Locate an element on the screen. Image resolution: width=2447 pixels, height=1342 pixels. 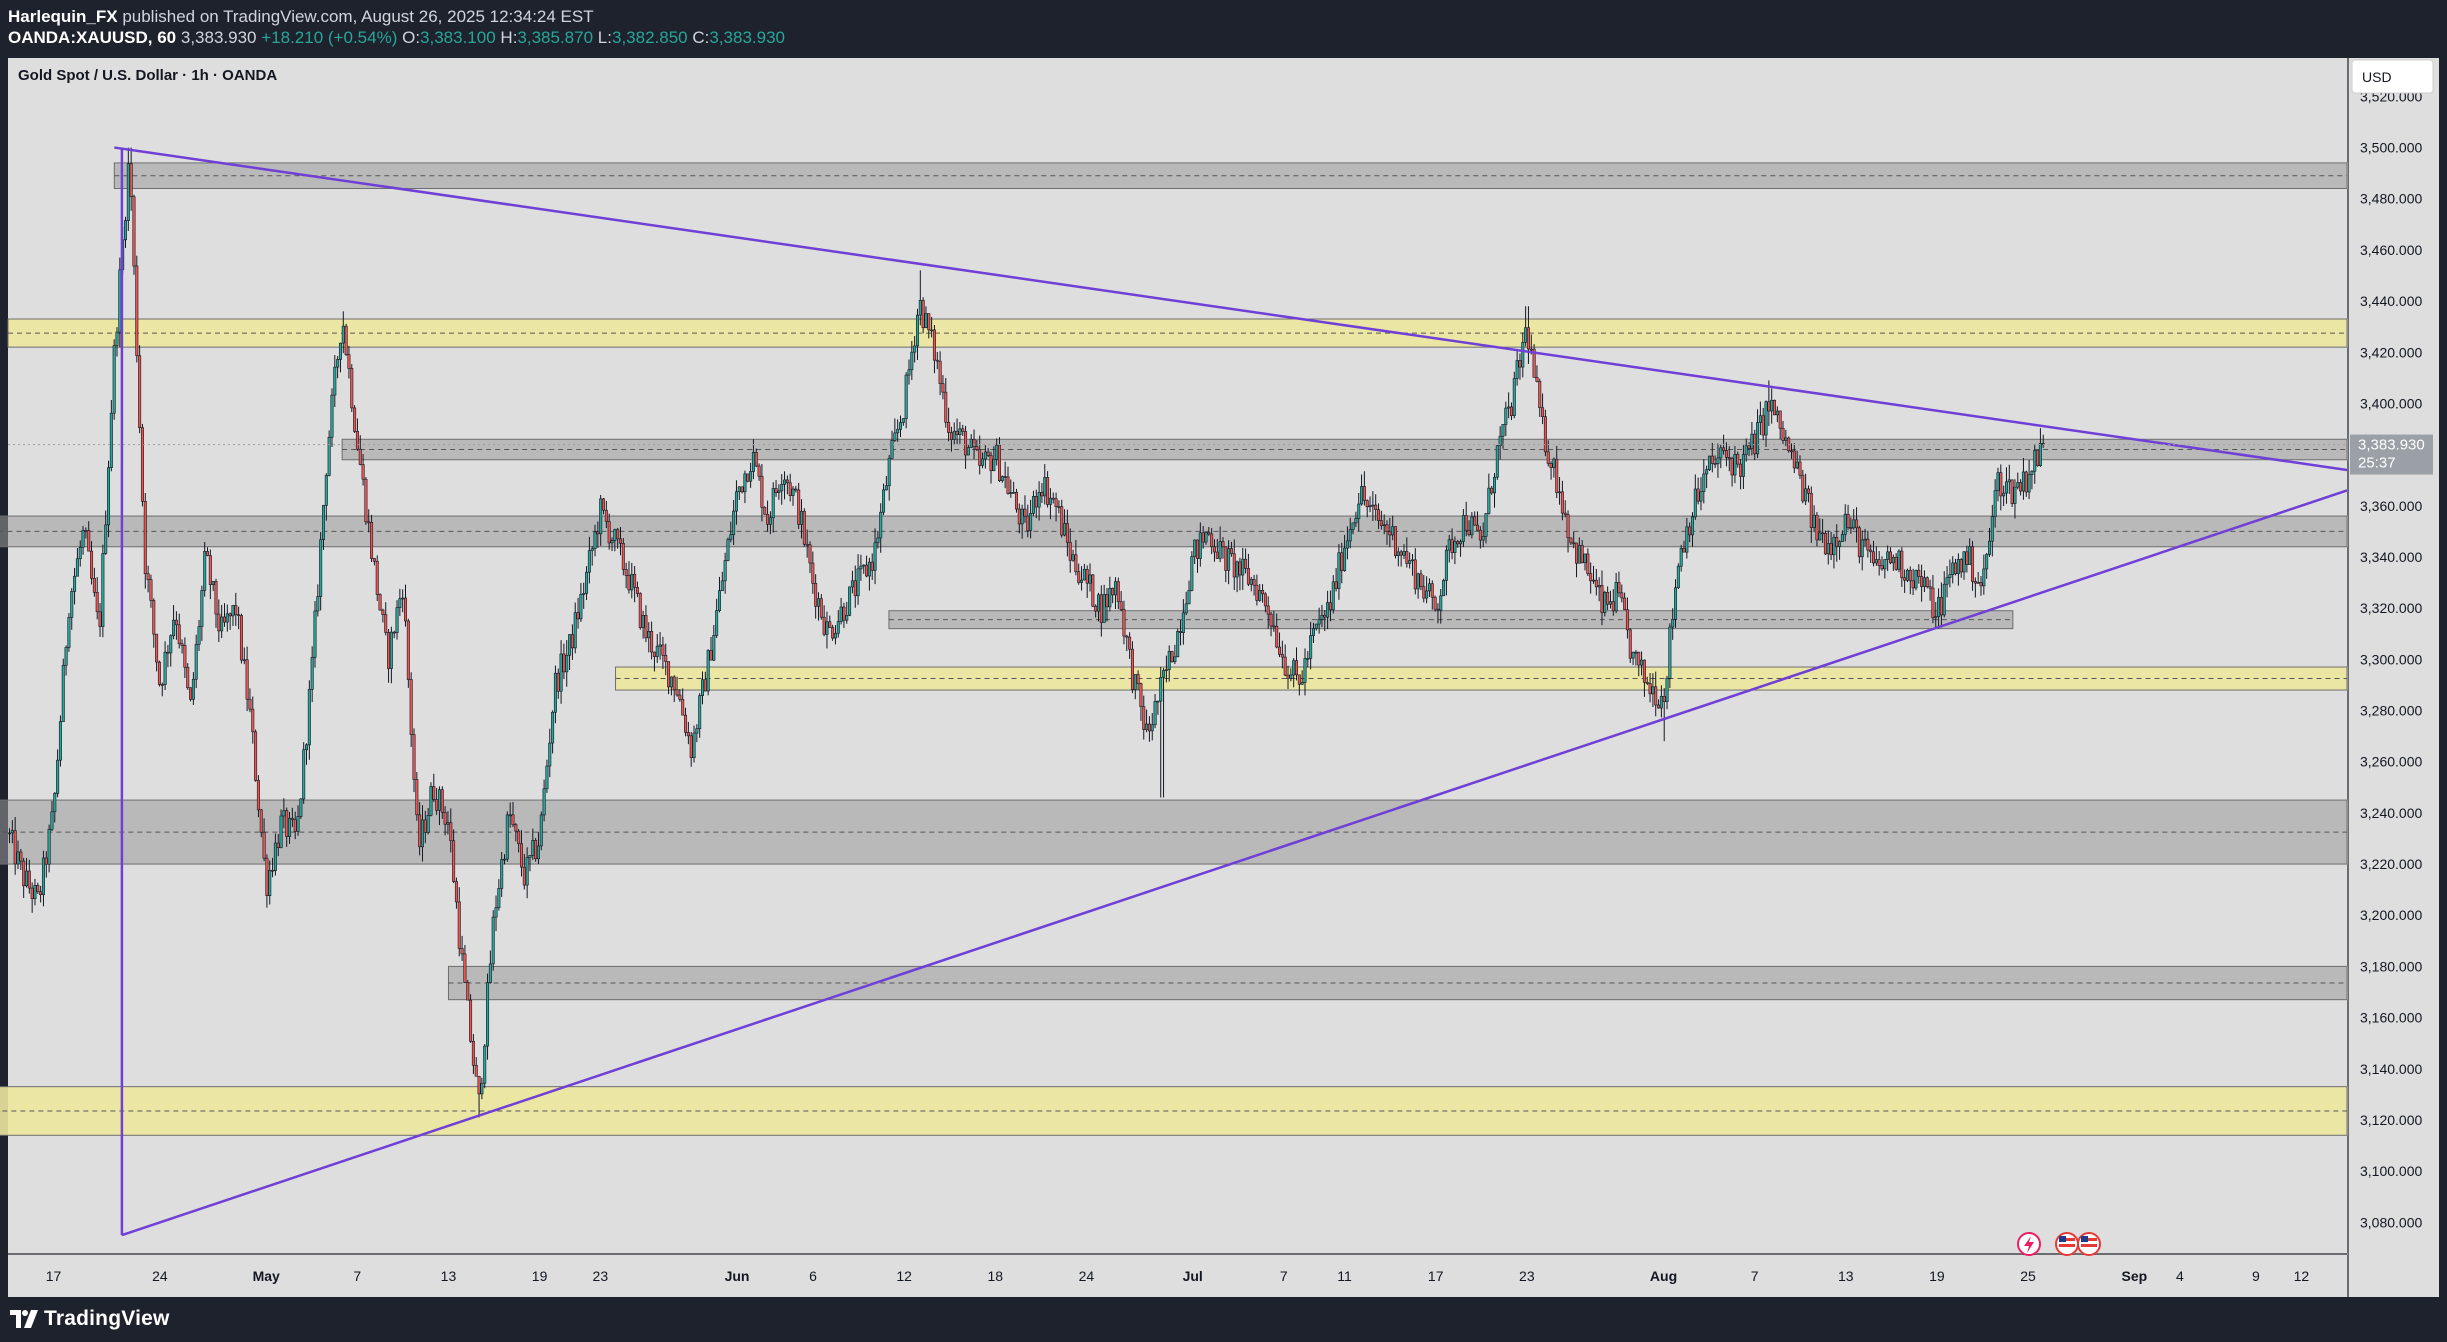
author-name: Harlequin_FX is located at coordinates (63, 16).